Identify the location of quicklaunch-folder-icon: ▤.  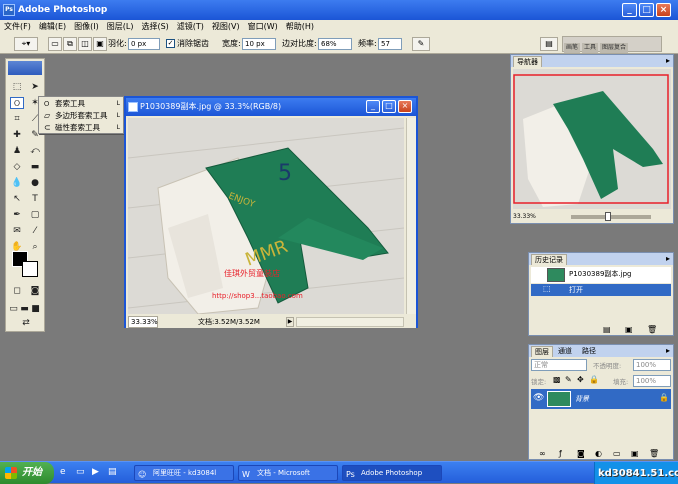
(112, 472).